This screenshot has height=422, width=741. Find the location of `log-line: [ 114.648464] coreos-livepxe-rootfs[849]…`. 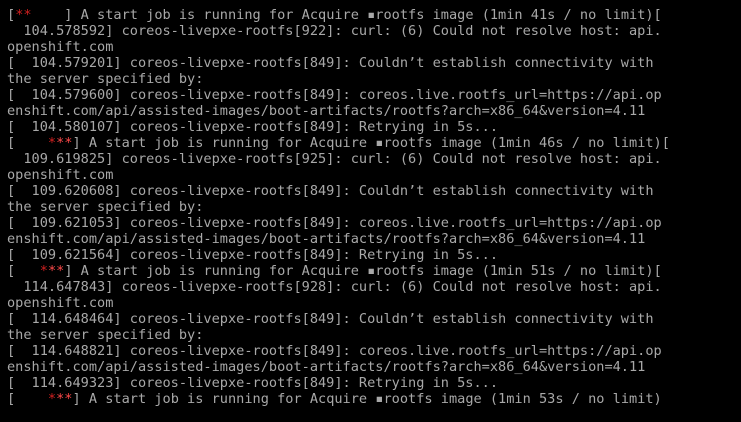

log-line: [ 114.648464] coreos-livepxe-rootfs[849]… is located at coordinates (330, 319).